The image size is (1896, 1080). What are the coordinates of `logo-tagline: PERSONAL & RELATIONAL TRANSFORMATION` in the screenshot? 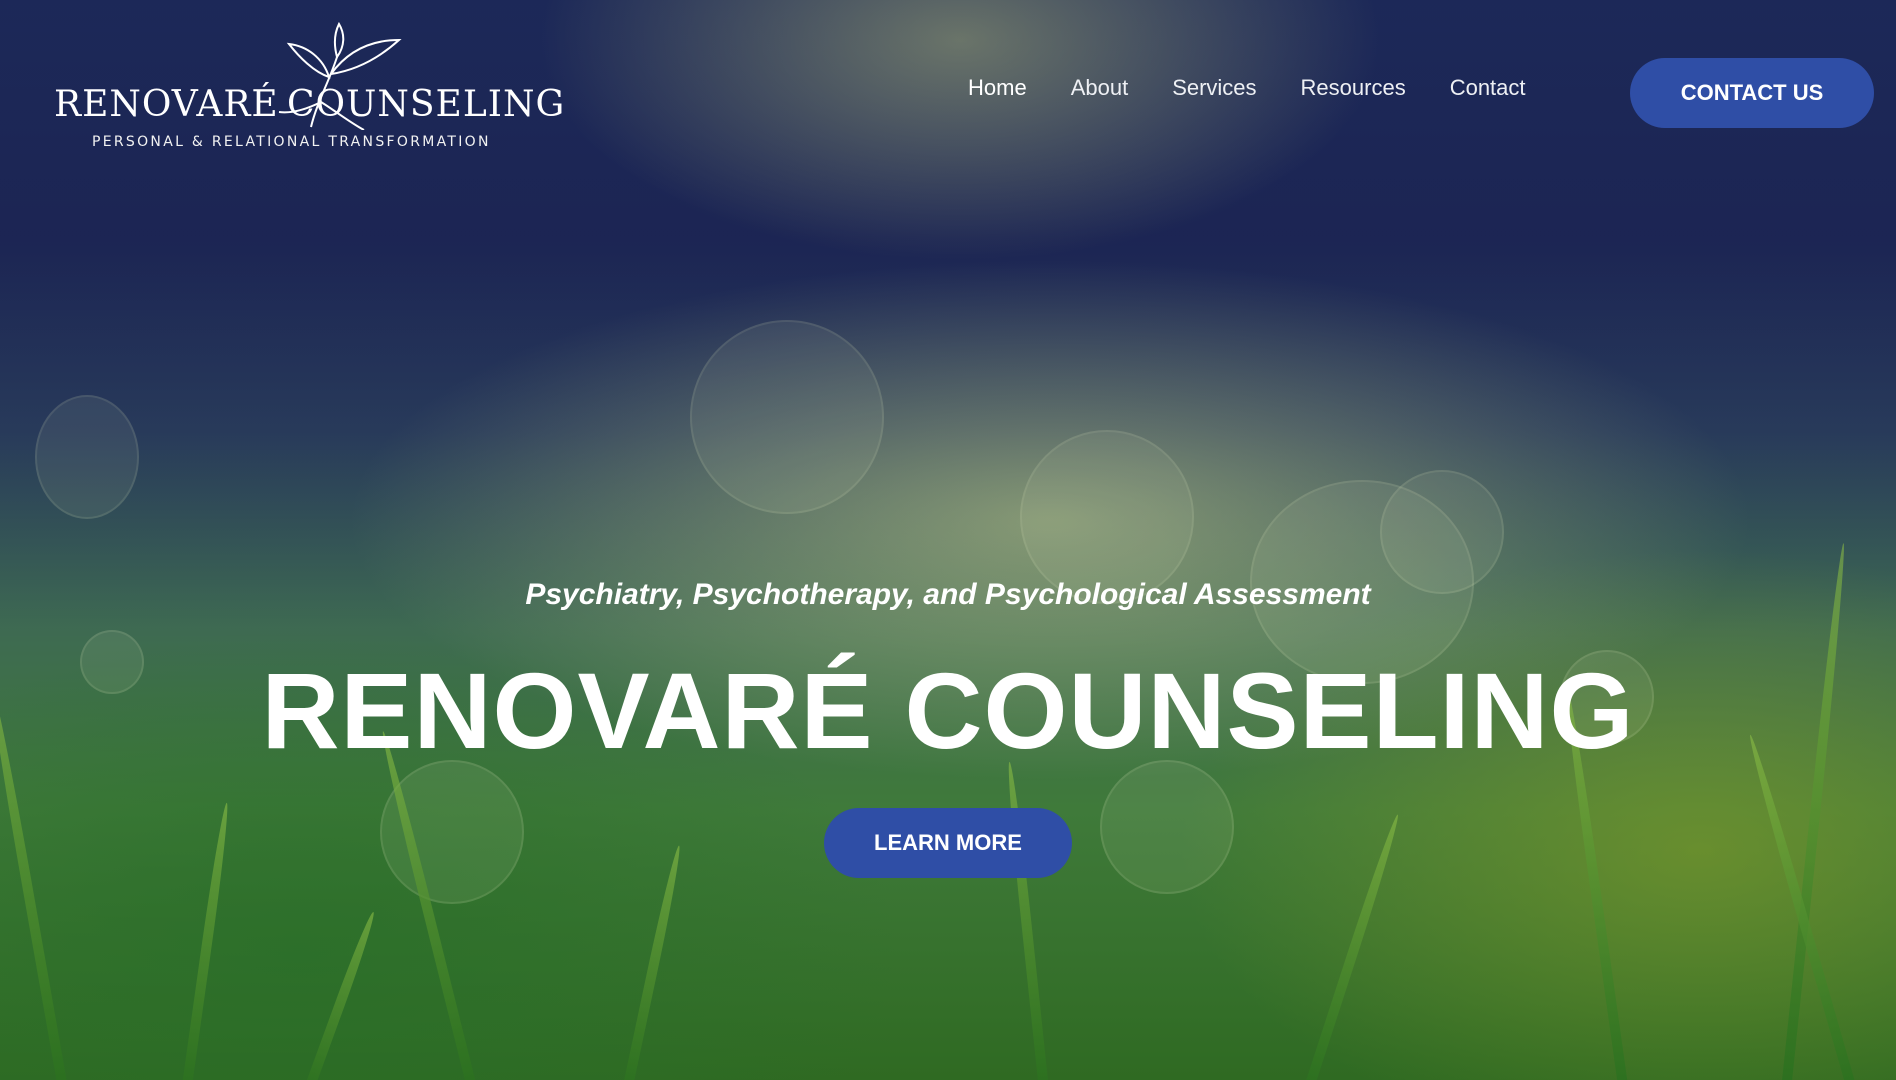 It's located at (291, 142).